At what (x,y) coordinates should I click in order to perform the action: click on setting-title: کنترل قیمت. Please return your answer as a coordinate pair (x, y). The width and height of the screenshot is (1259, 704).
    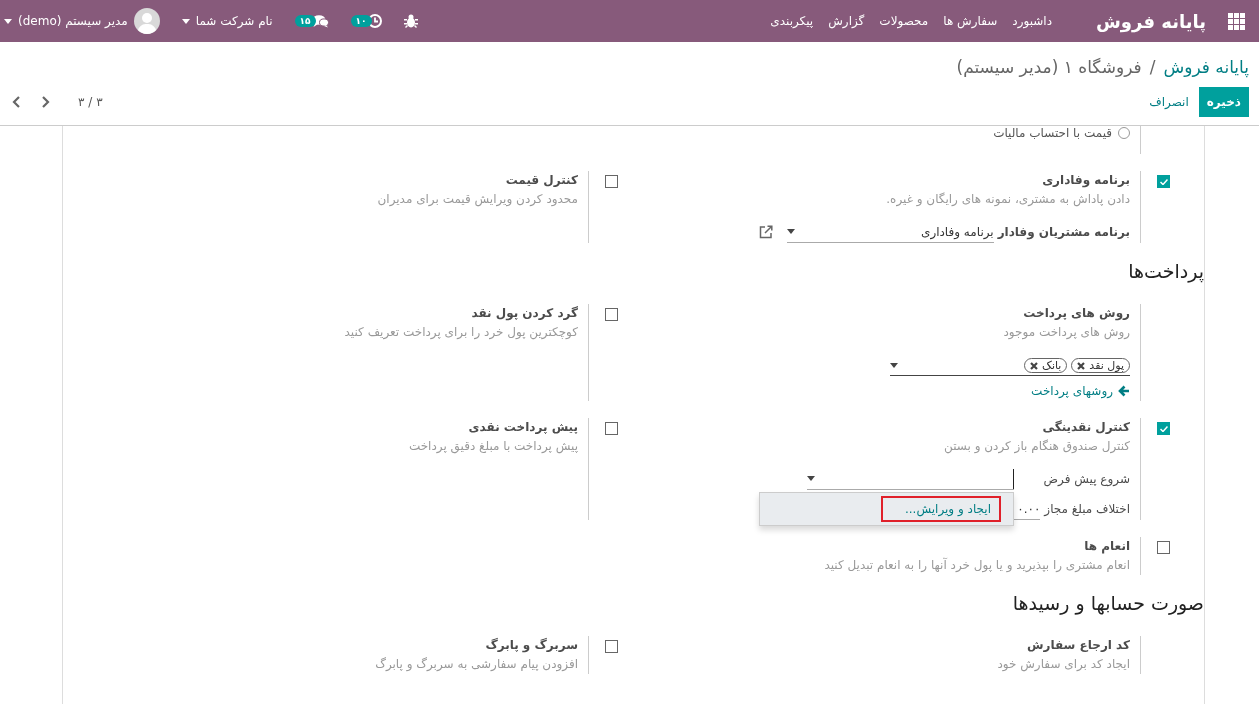
    Looking at the image, I should click on (541, 180).